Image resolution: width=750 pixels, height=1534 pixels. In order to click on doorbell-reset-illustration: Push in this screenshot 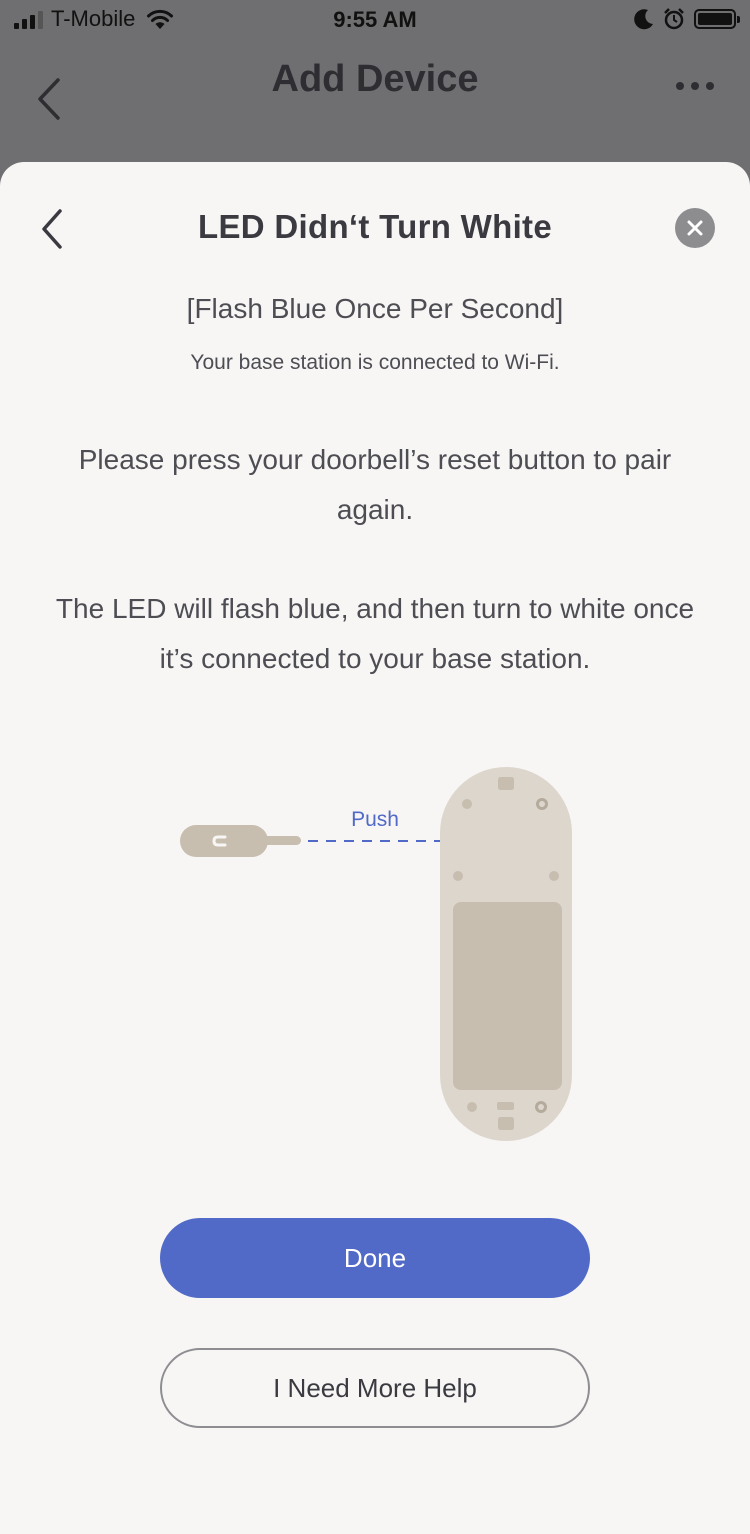, I will do `click(376, 954)`.